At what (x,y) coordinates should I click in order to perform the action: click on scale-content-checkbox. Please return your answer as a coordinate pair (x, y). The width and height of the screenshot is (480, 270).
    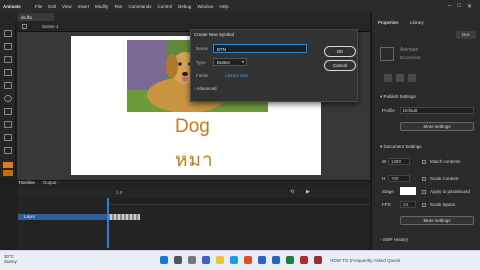
    Looking at the image, I should click on (424, 179).